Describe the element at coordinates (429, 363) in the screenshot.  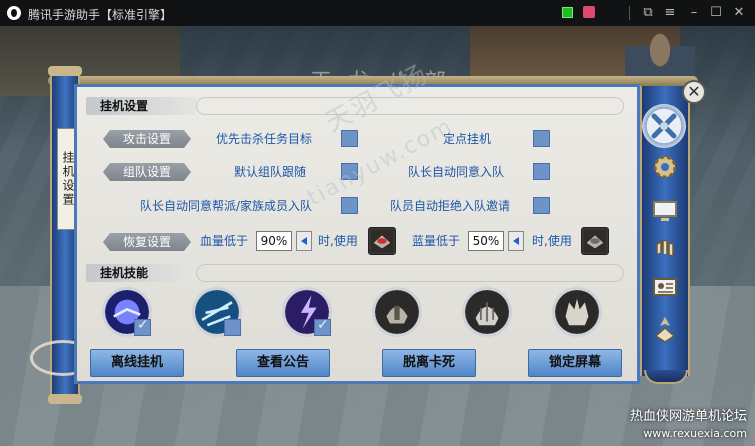
I see `unstuck-button: 脱离卡死` at that location.